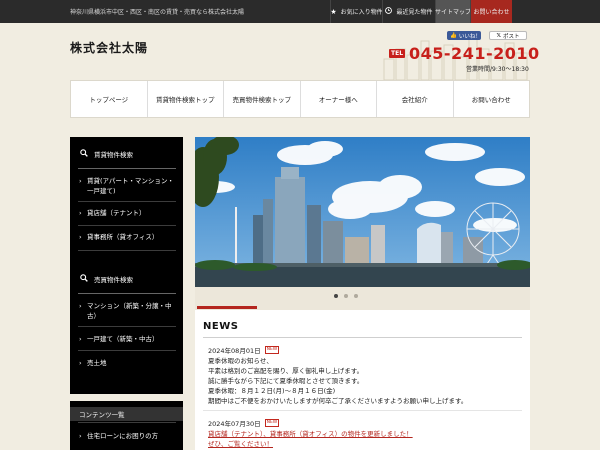 The image size is (600, 450). What do you see at coordinates (492, 99) in the screenshot?
I see `nav-contact: お問い合わせ` at bounding box center [492, 99].